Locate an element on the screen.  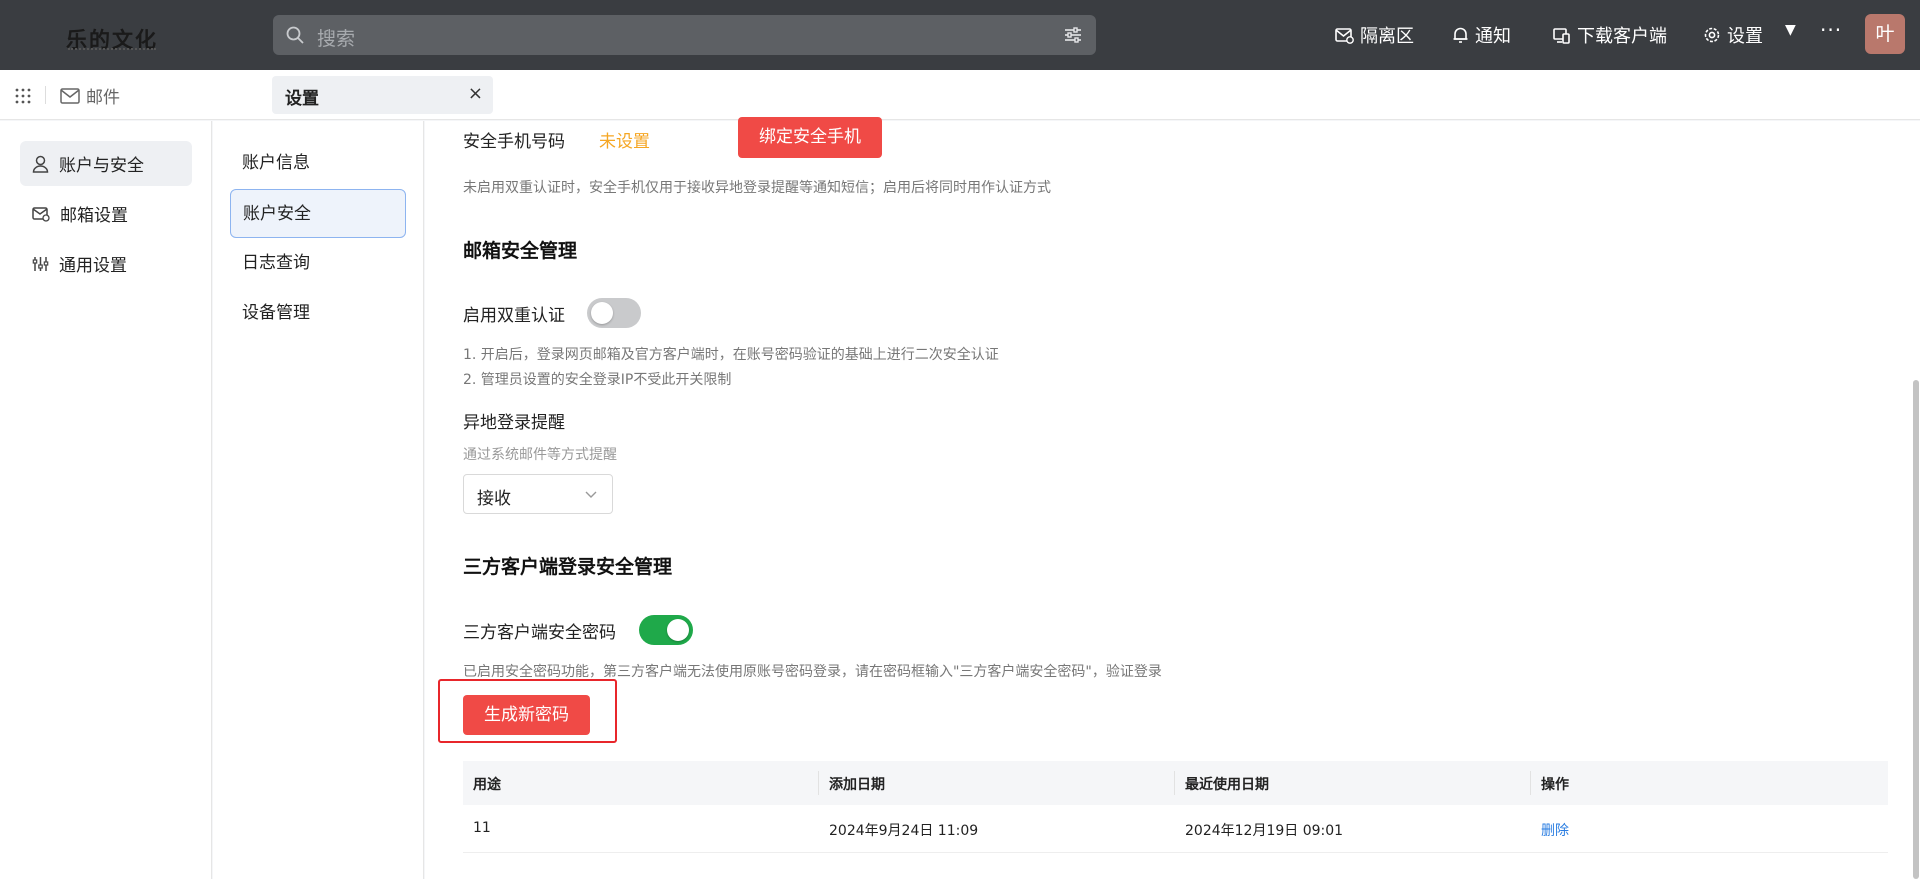
column-header-last-used: 最近使用日期 is located at coordinates (1227, 785).